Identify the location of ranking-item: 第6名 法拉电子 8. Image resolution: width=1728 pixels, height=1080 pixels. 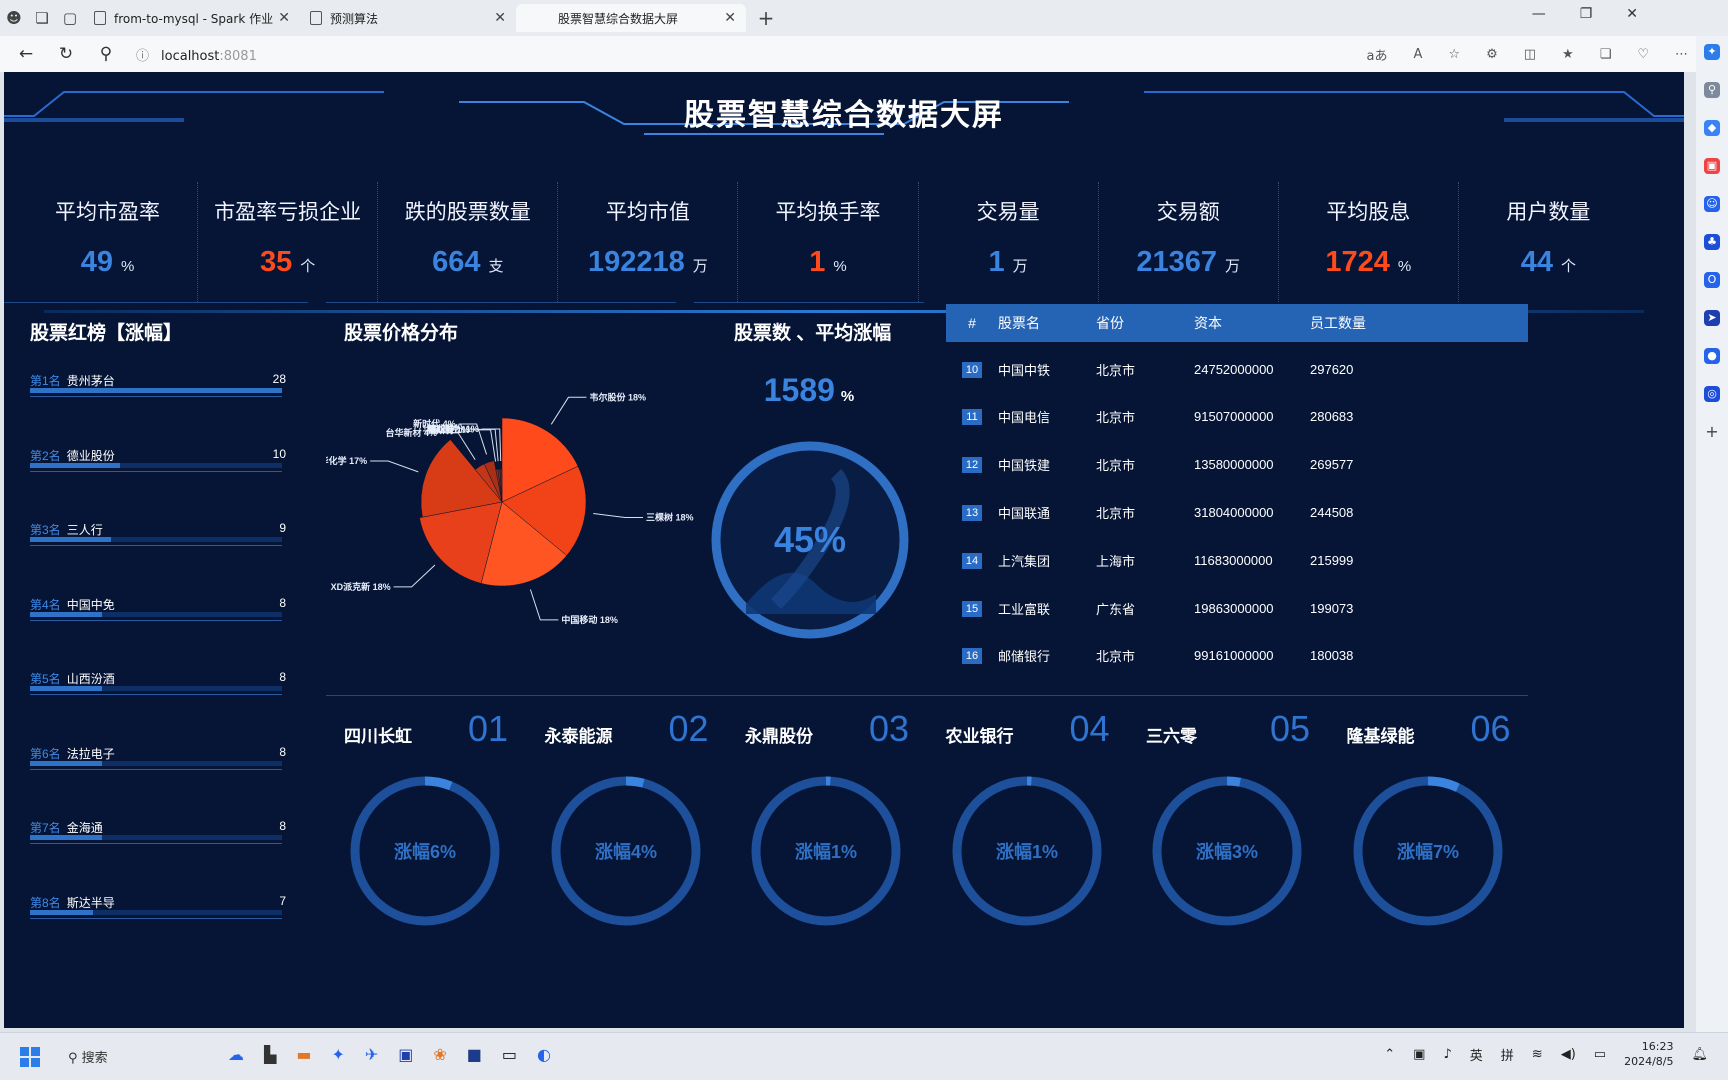
(158, 757).